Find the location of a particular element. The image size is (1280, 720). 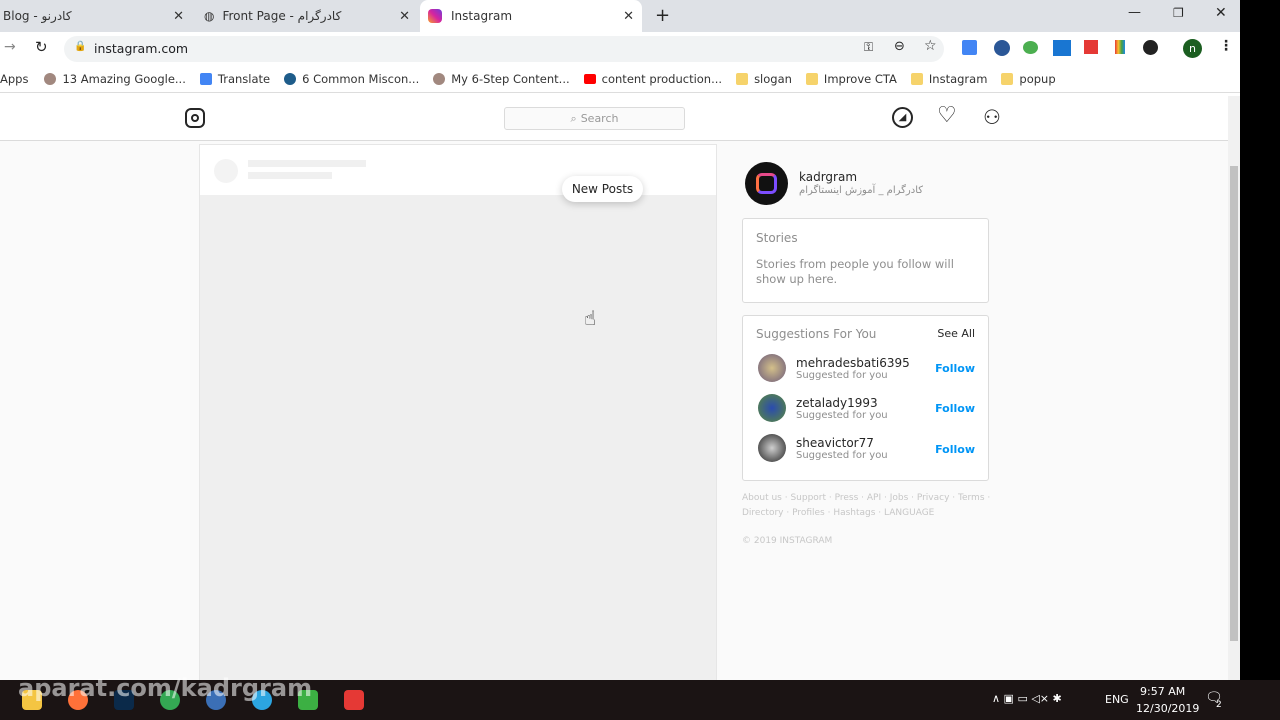

tray-icons: ∧ ▣ ▭ ◁× ✱ is located at coordinates (1027, 698).